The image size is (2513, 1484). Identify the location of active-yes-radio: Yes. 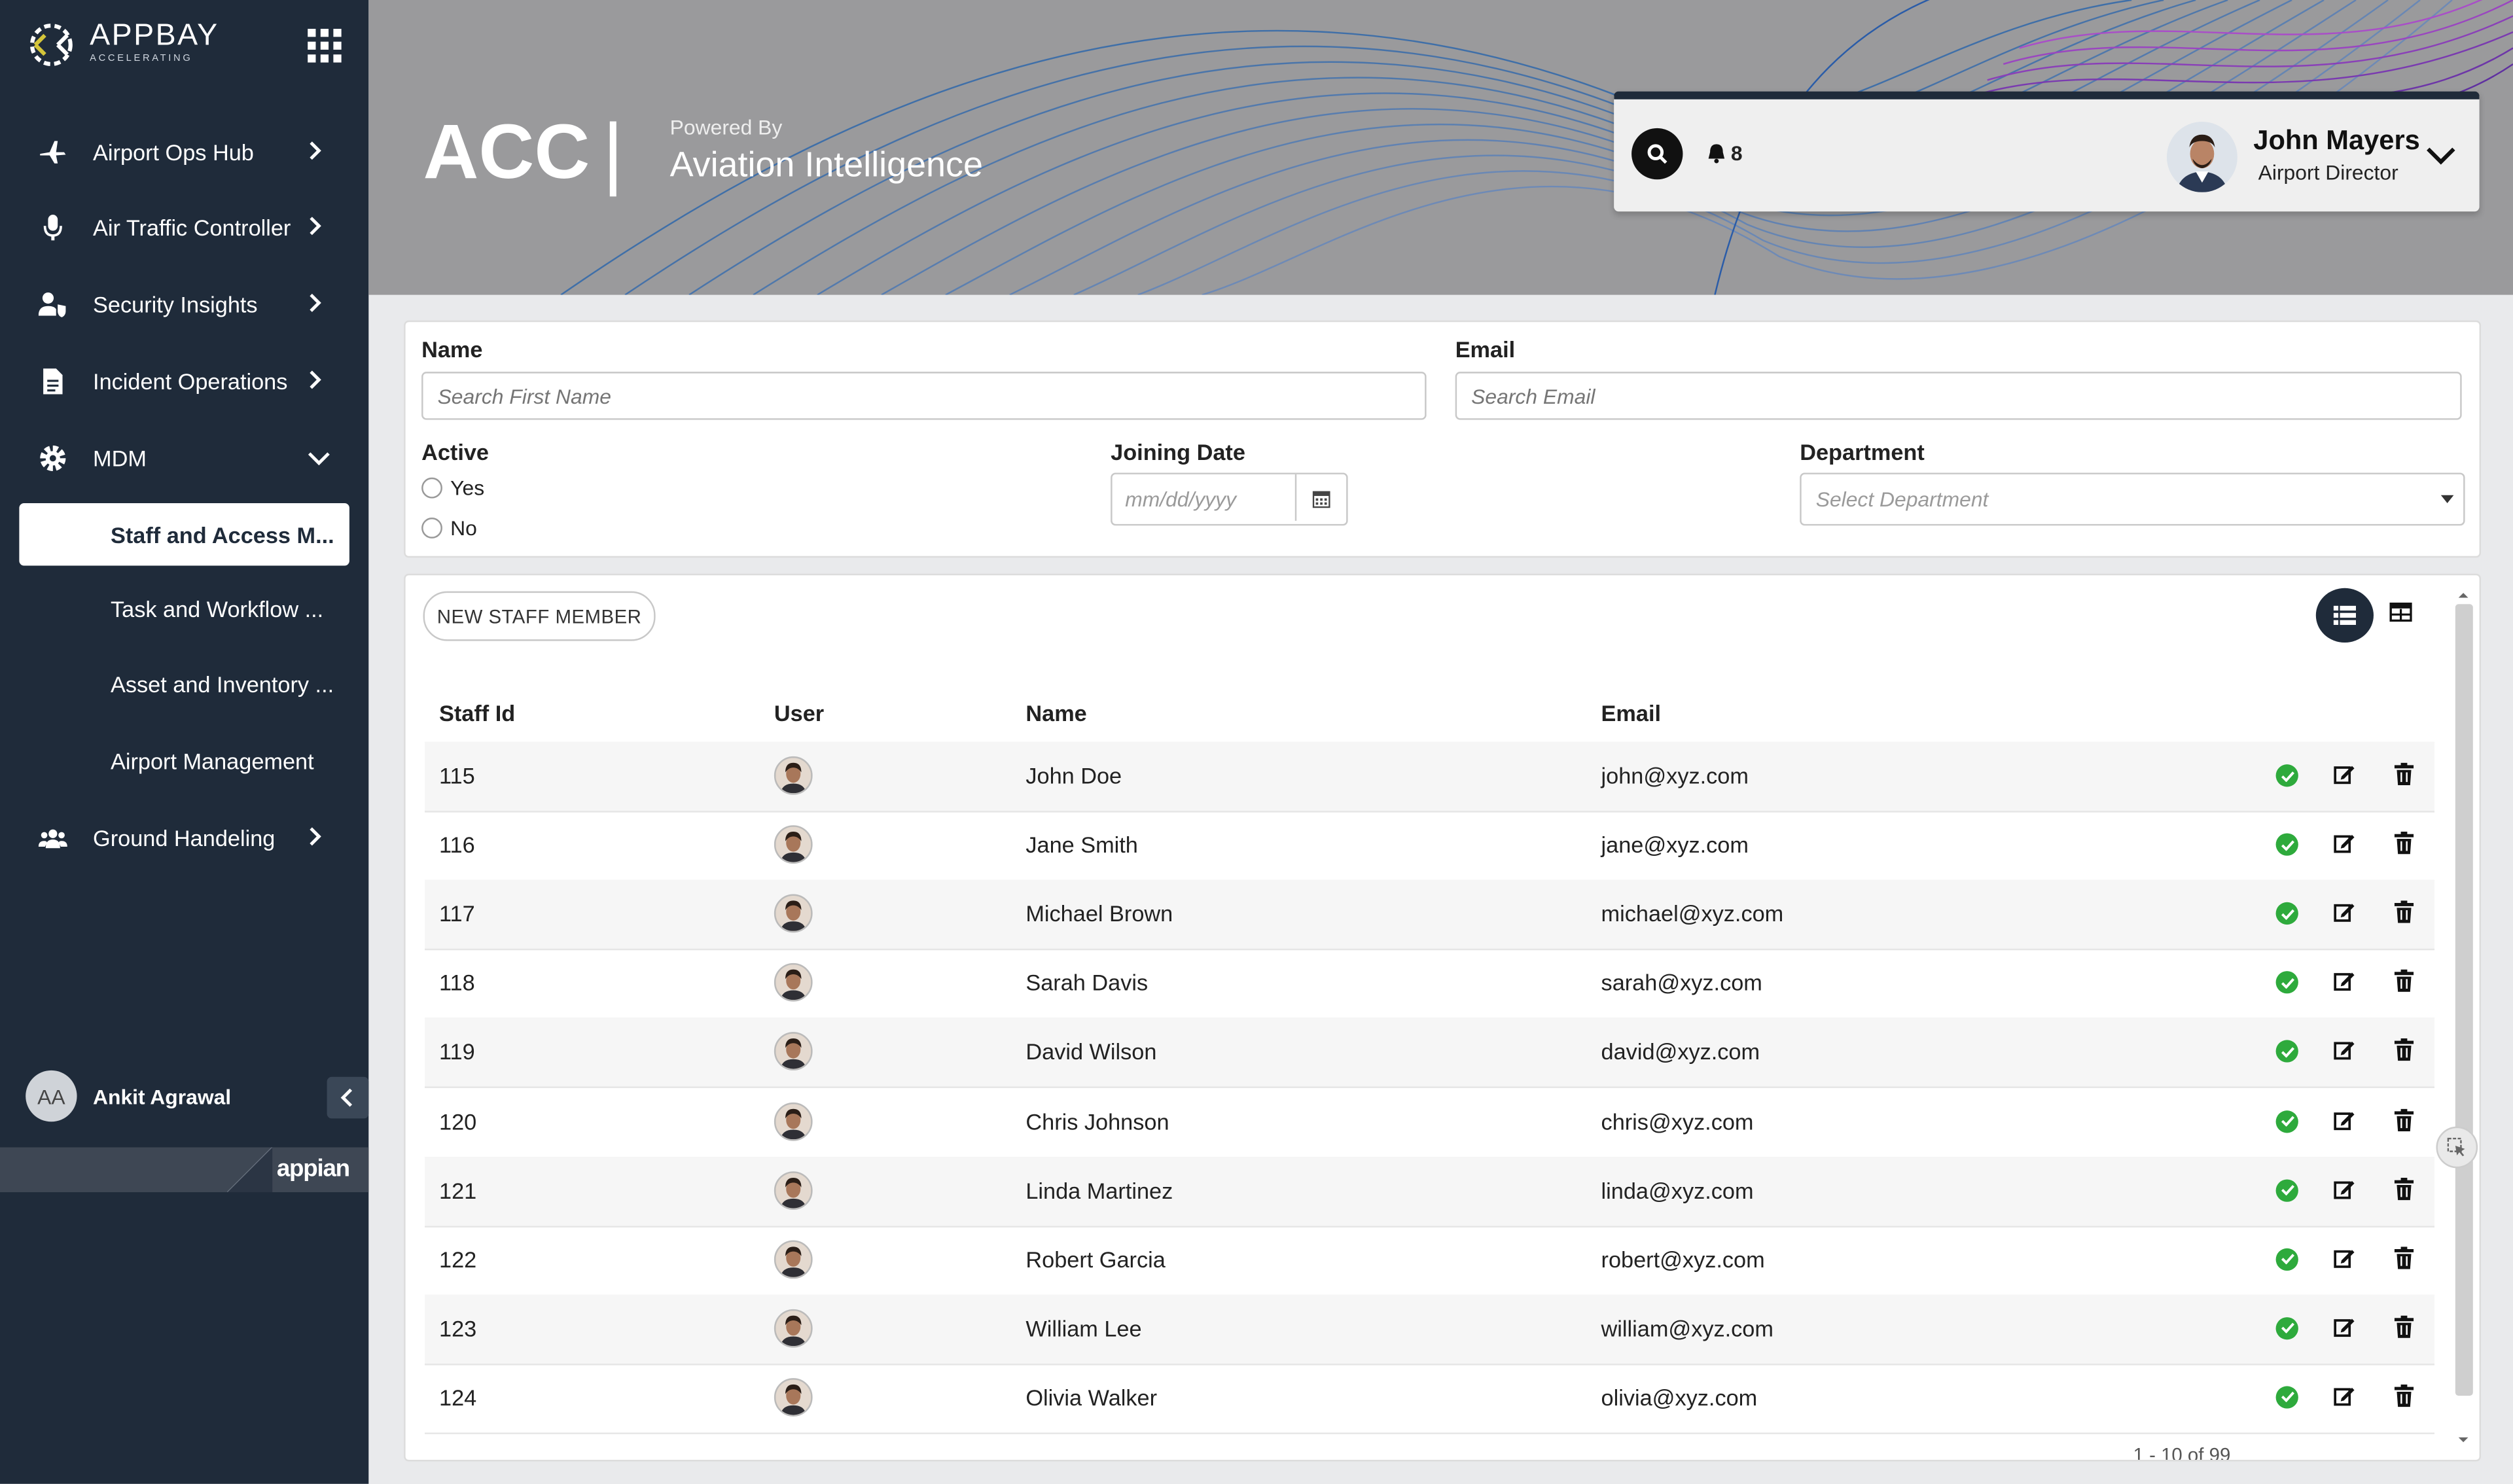
(452, 488).